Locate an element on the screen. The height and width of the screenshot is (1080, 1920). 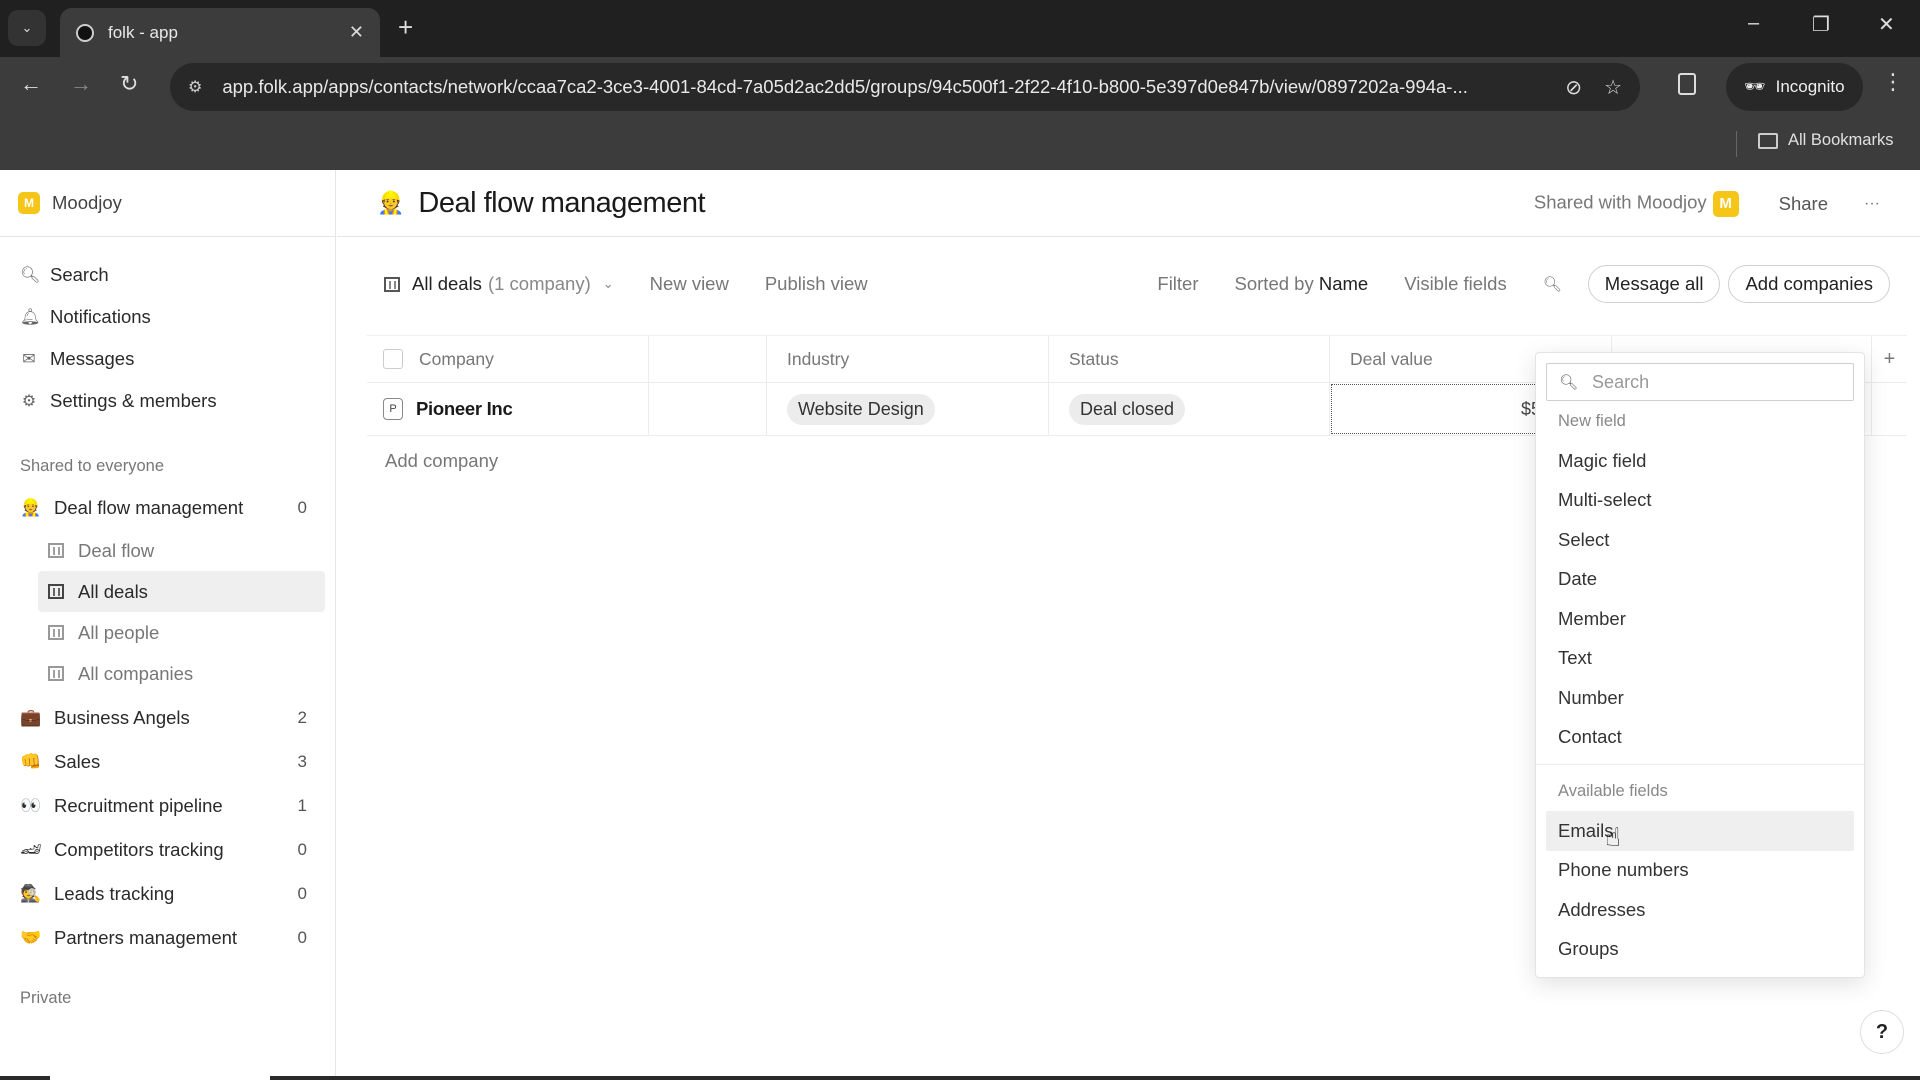
incognito-icon: 🕶 is located at coordinates (1755, 86).